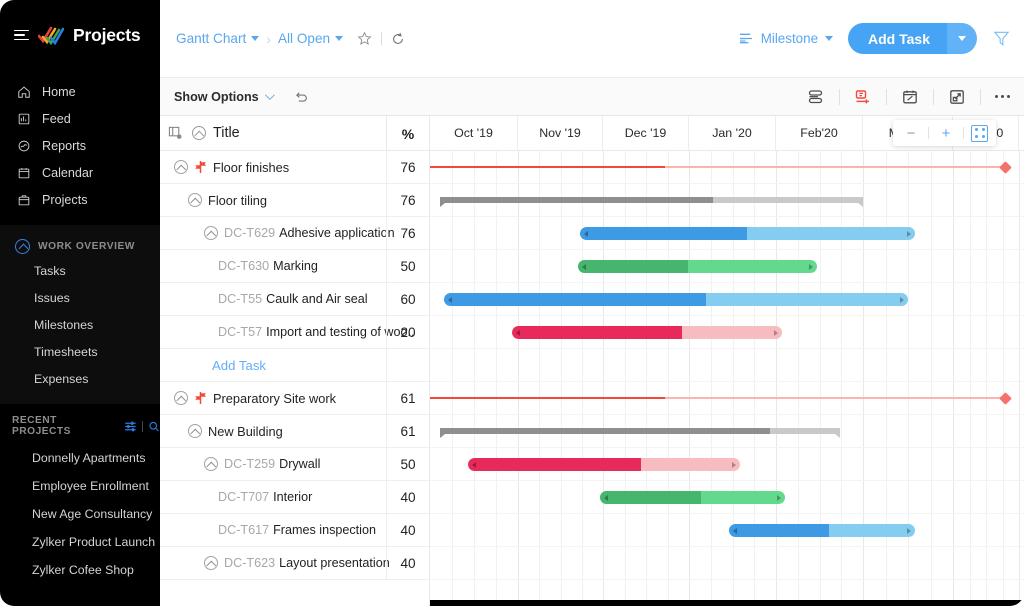 The width and height of the screenshot is (1024, 606). What do you see at coordinates (547, 167) in the screenshot?
I see `milestone-completed-segment` at bounding box center [547, 167].